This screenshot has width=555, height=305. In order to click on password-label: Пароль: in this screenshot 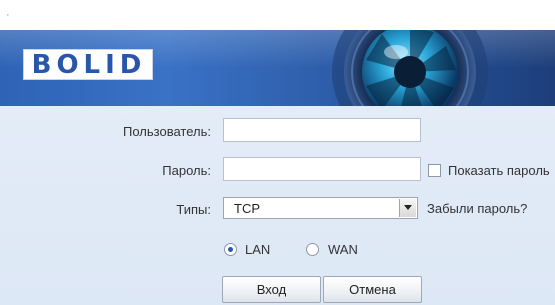, I will do `click(186, 170)`.